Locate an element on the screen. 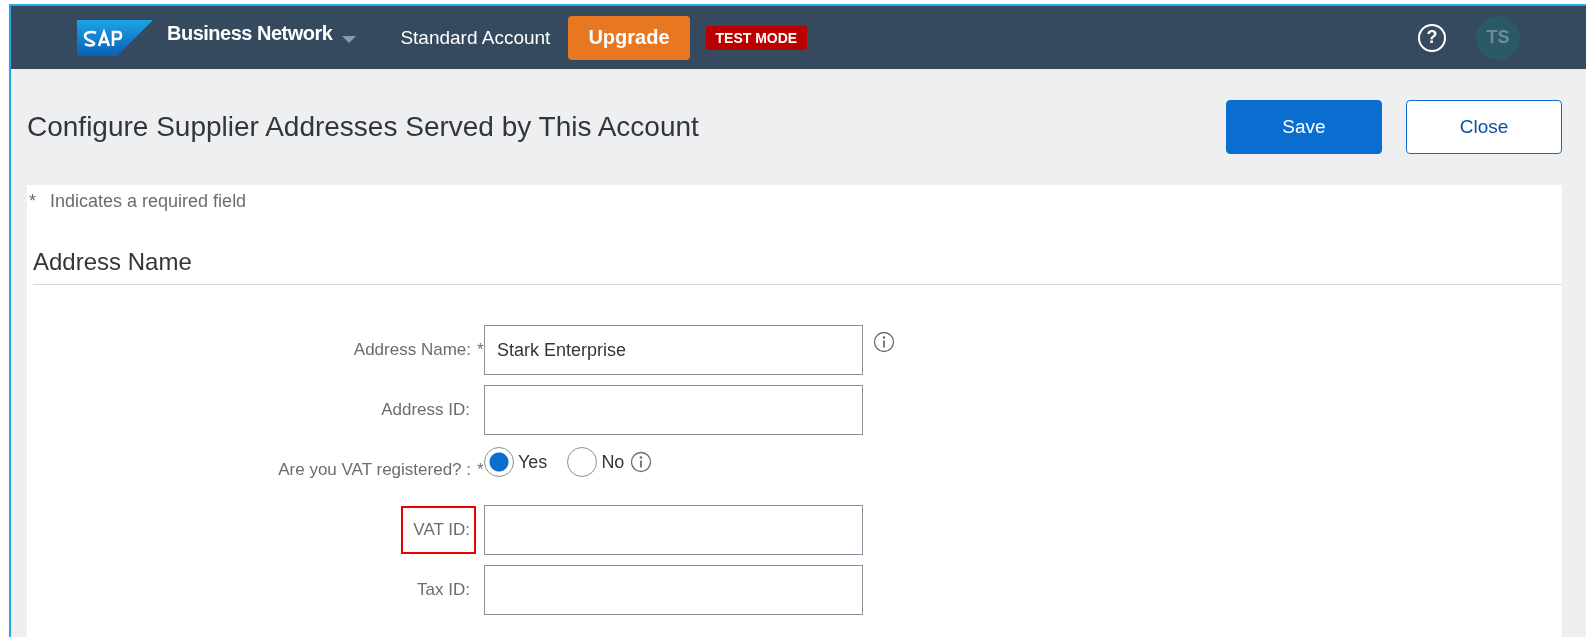 This screenshot has width=1586, height=637. save-button: Save is located at coordinates (1304, 127).